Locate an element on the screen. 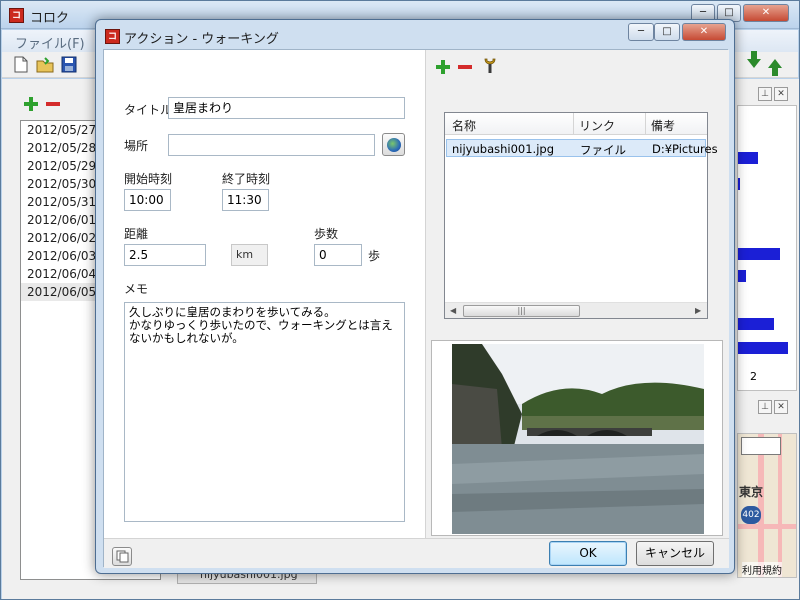 This screenshot has height=600, width=800. column-link: リンク is located at coordinates (597, 125).